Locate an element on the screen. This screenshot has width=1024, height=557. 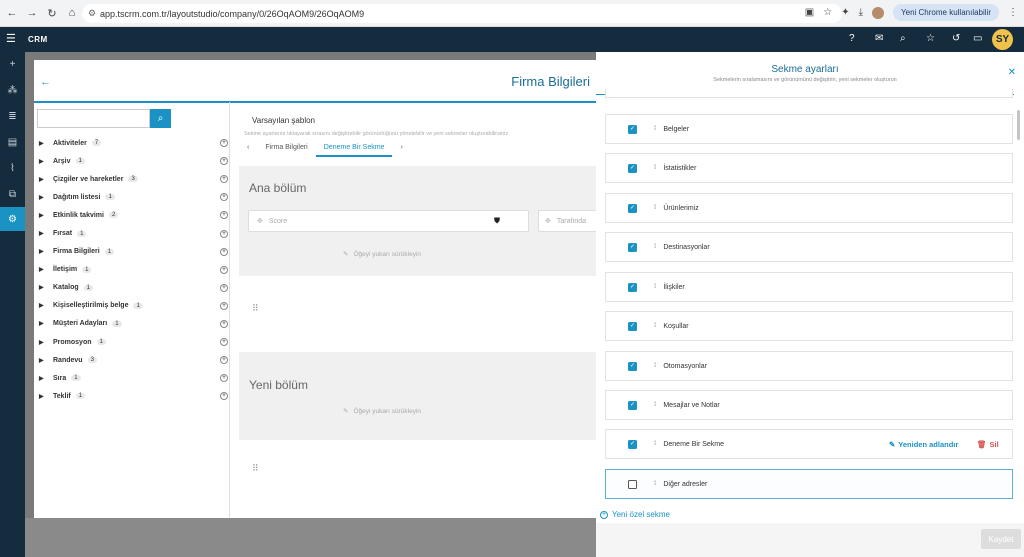
tree-item: ▶ Teklif 1 + is located at coordinates (133, 396).